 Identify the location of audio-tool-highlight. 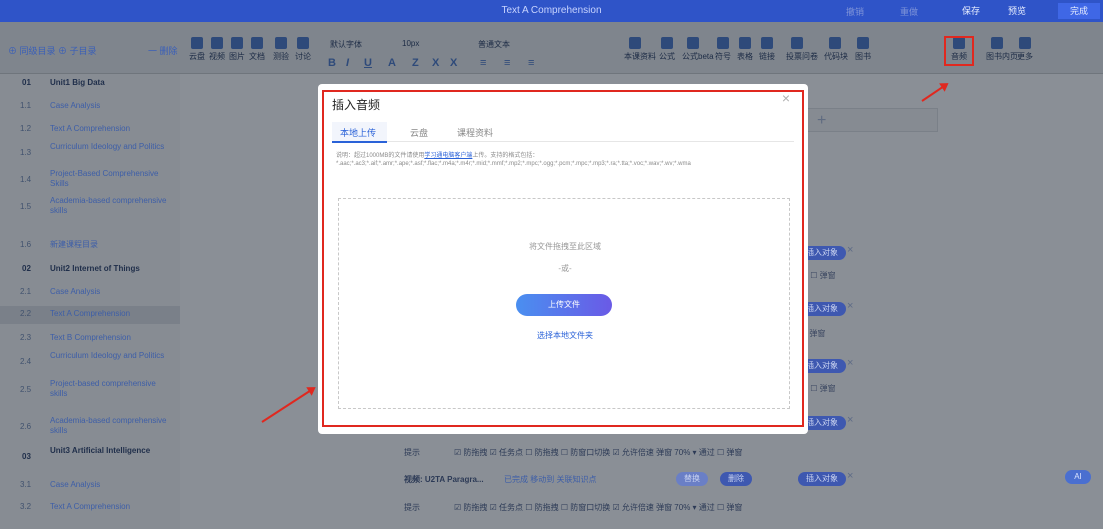
(959, 51).